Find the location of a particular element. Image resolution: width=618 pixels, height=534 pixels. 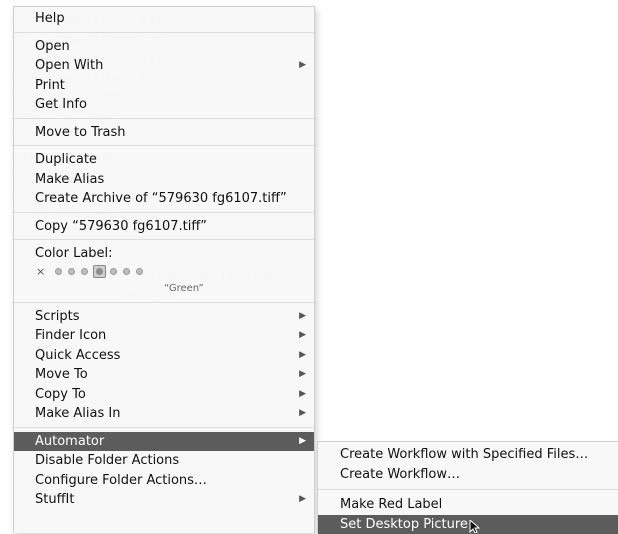

menu-item-label: Scripts is located at coordinates (57, 316).